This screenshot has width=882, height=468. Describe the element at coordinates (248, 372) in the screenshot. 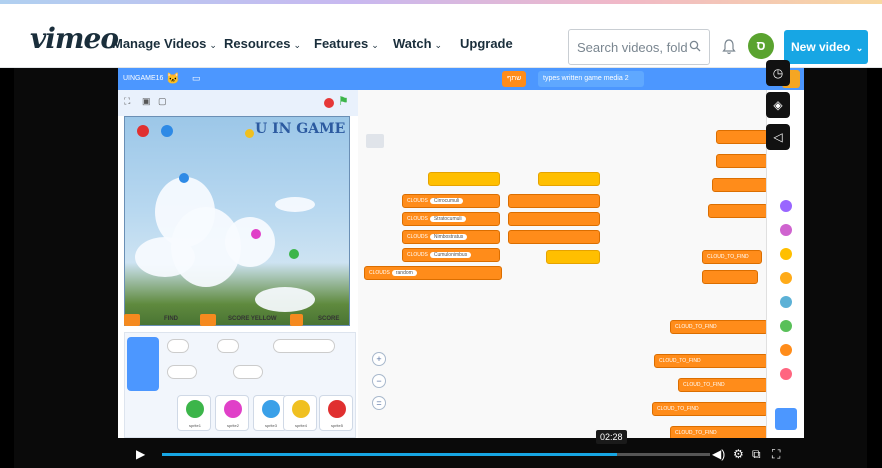

I see `direction-field` at that location.